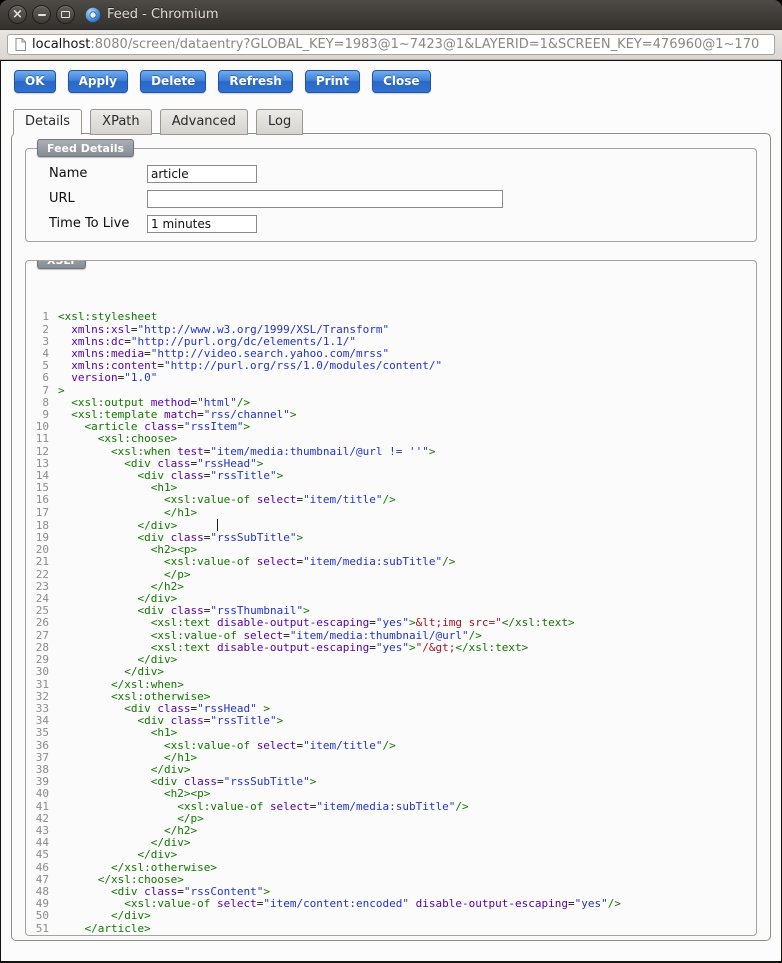  I want to click on tab-advanced: Advanced, so click(203, 122).